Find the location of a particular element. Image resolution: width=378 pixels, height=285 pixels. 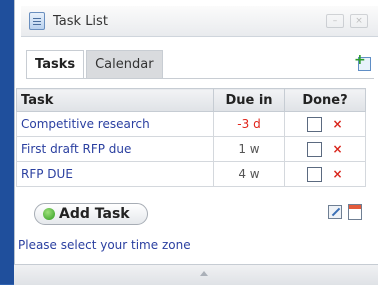

table-row: Competitive research -3 d × is located at coordinates (191, 124).